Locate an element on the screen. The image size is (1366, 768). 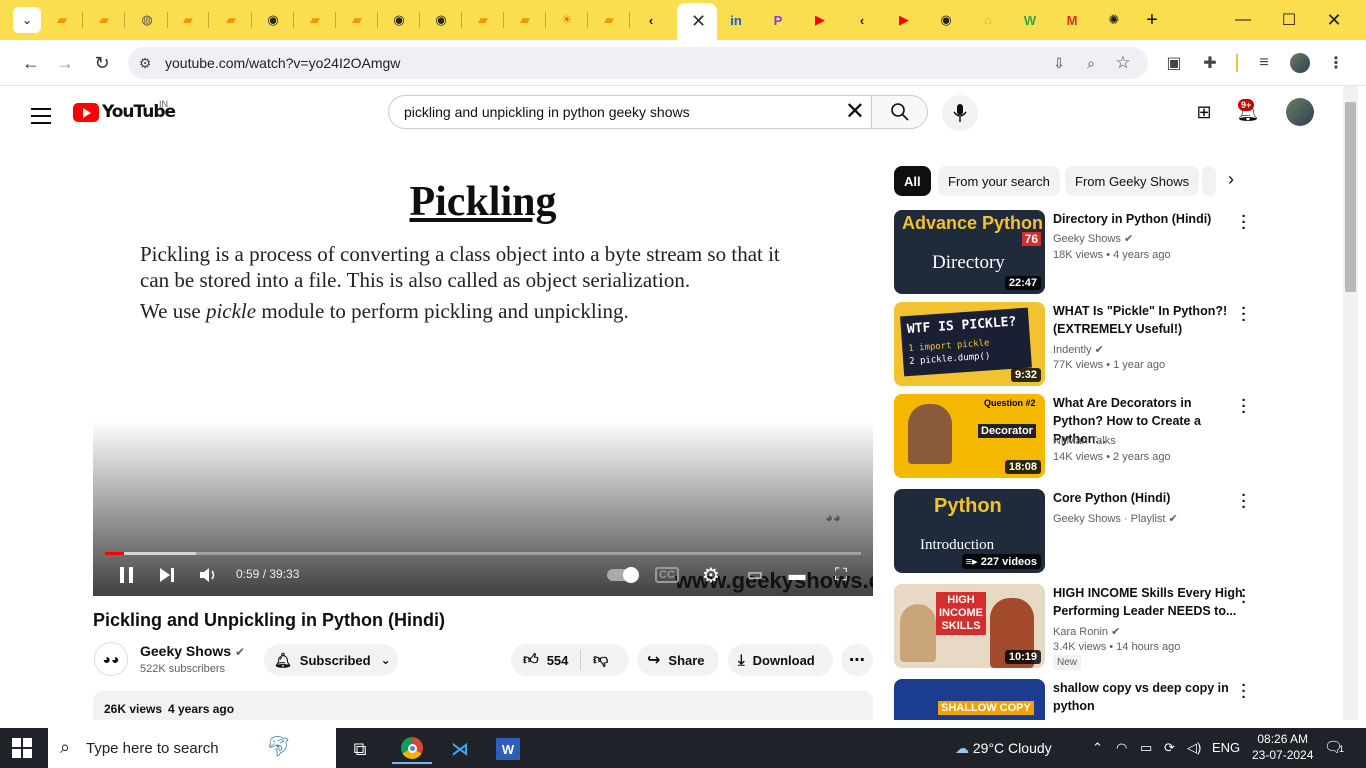
description-box: 26K views 4 years ago is located at coordinates (483, 705).